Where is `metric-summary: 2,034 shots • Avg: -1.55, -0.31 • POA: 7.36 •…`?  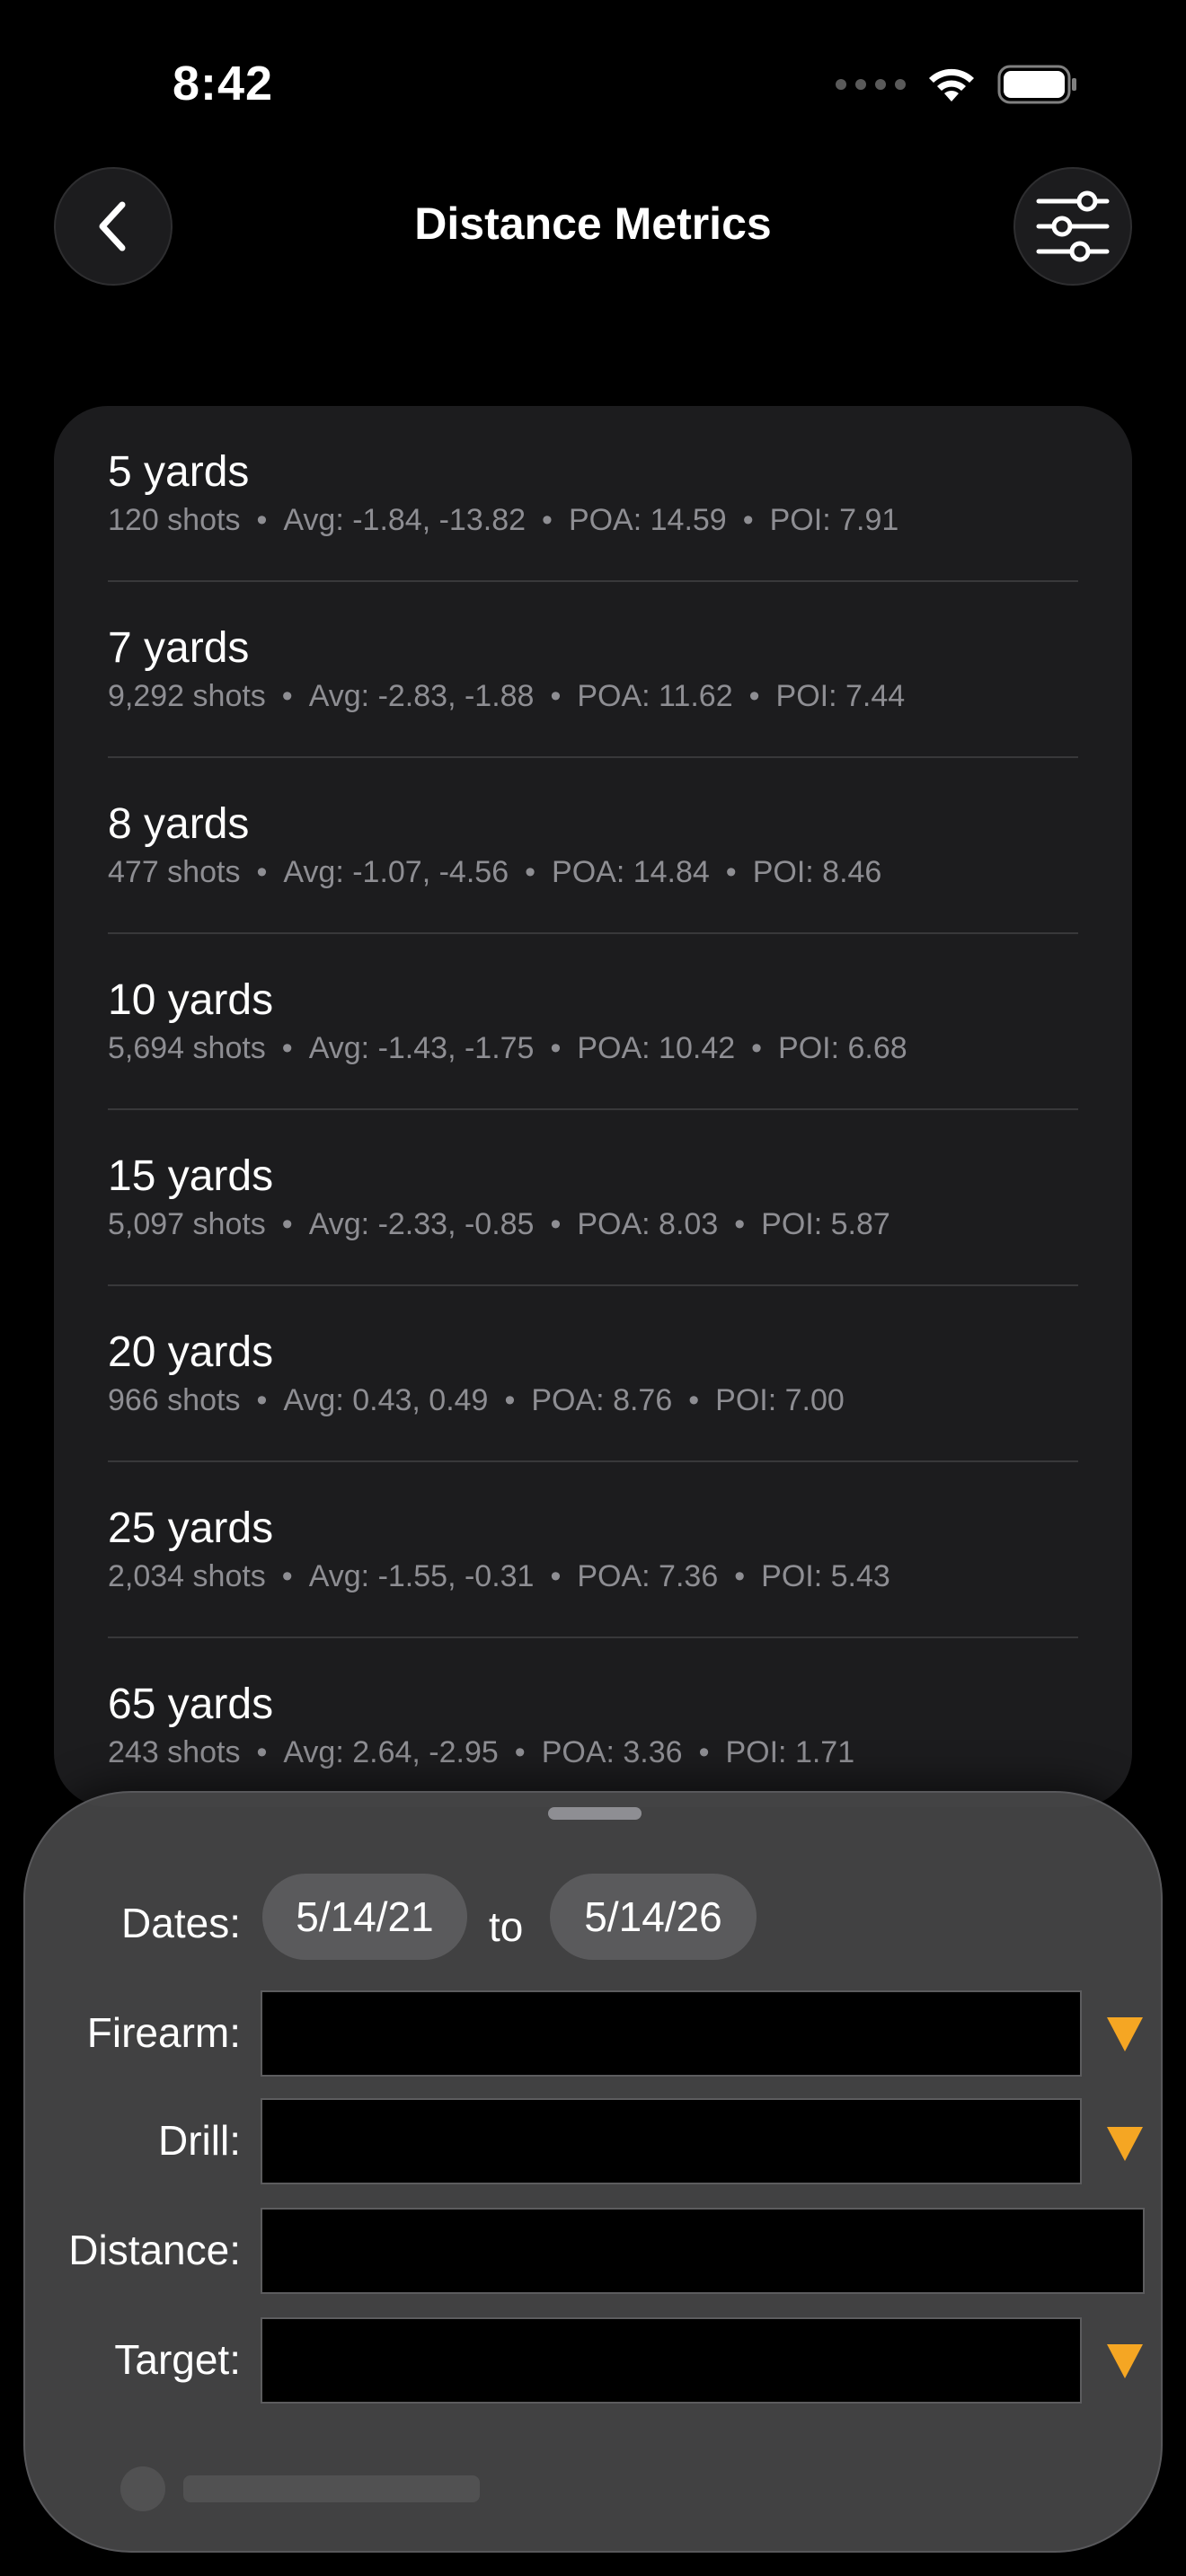 metric-summary: 2,034 shots • Avg: -1.55, -0.31 • POA: 7.36 •… is located at coordinates (499, 1576).